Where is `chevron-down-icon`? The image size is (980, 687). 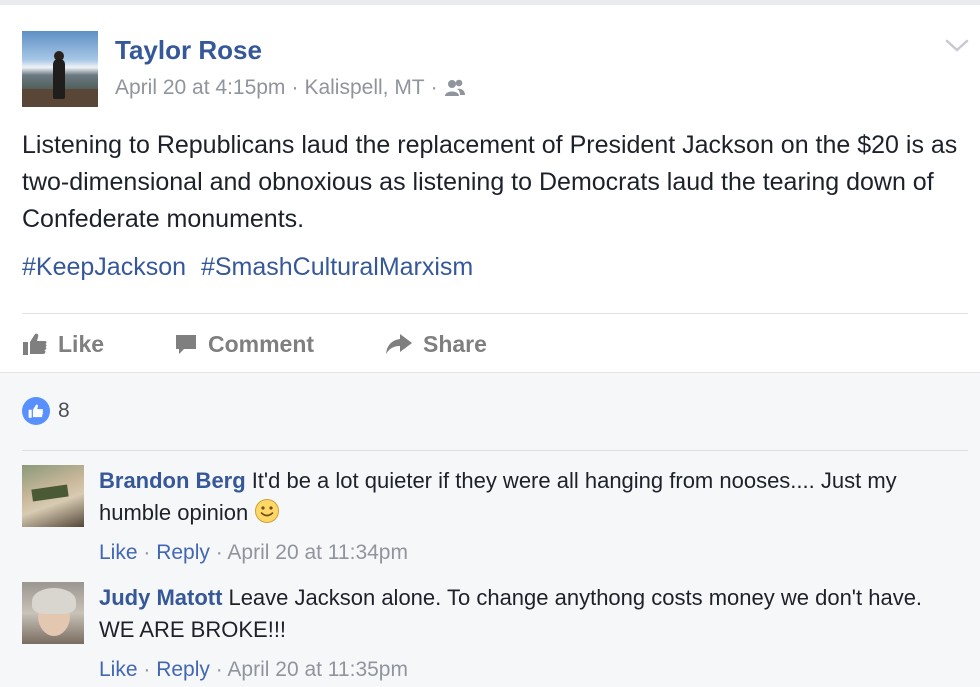 chevron-down-icon is located at coordinates (957, 46).